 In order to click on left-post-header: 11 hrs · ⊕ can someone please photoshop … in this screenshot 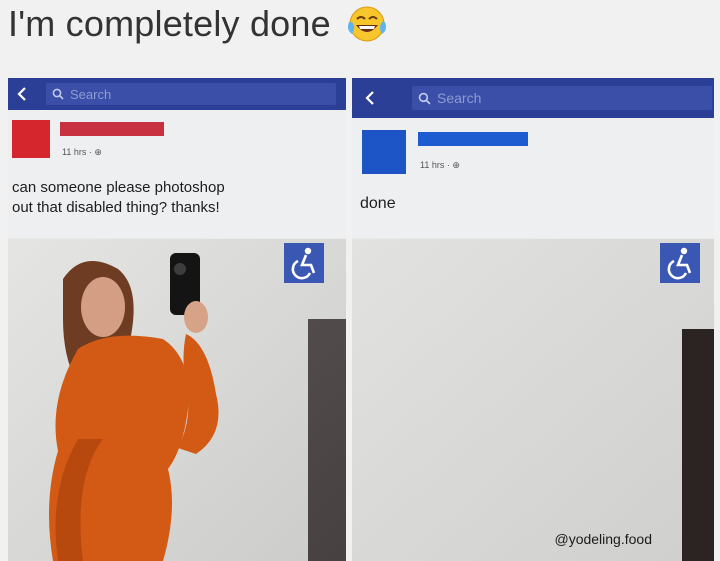, I will do `click(177, 174)`.